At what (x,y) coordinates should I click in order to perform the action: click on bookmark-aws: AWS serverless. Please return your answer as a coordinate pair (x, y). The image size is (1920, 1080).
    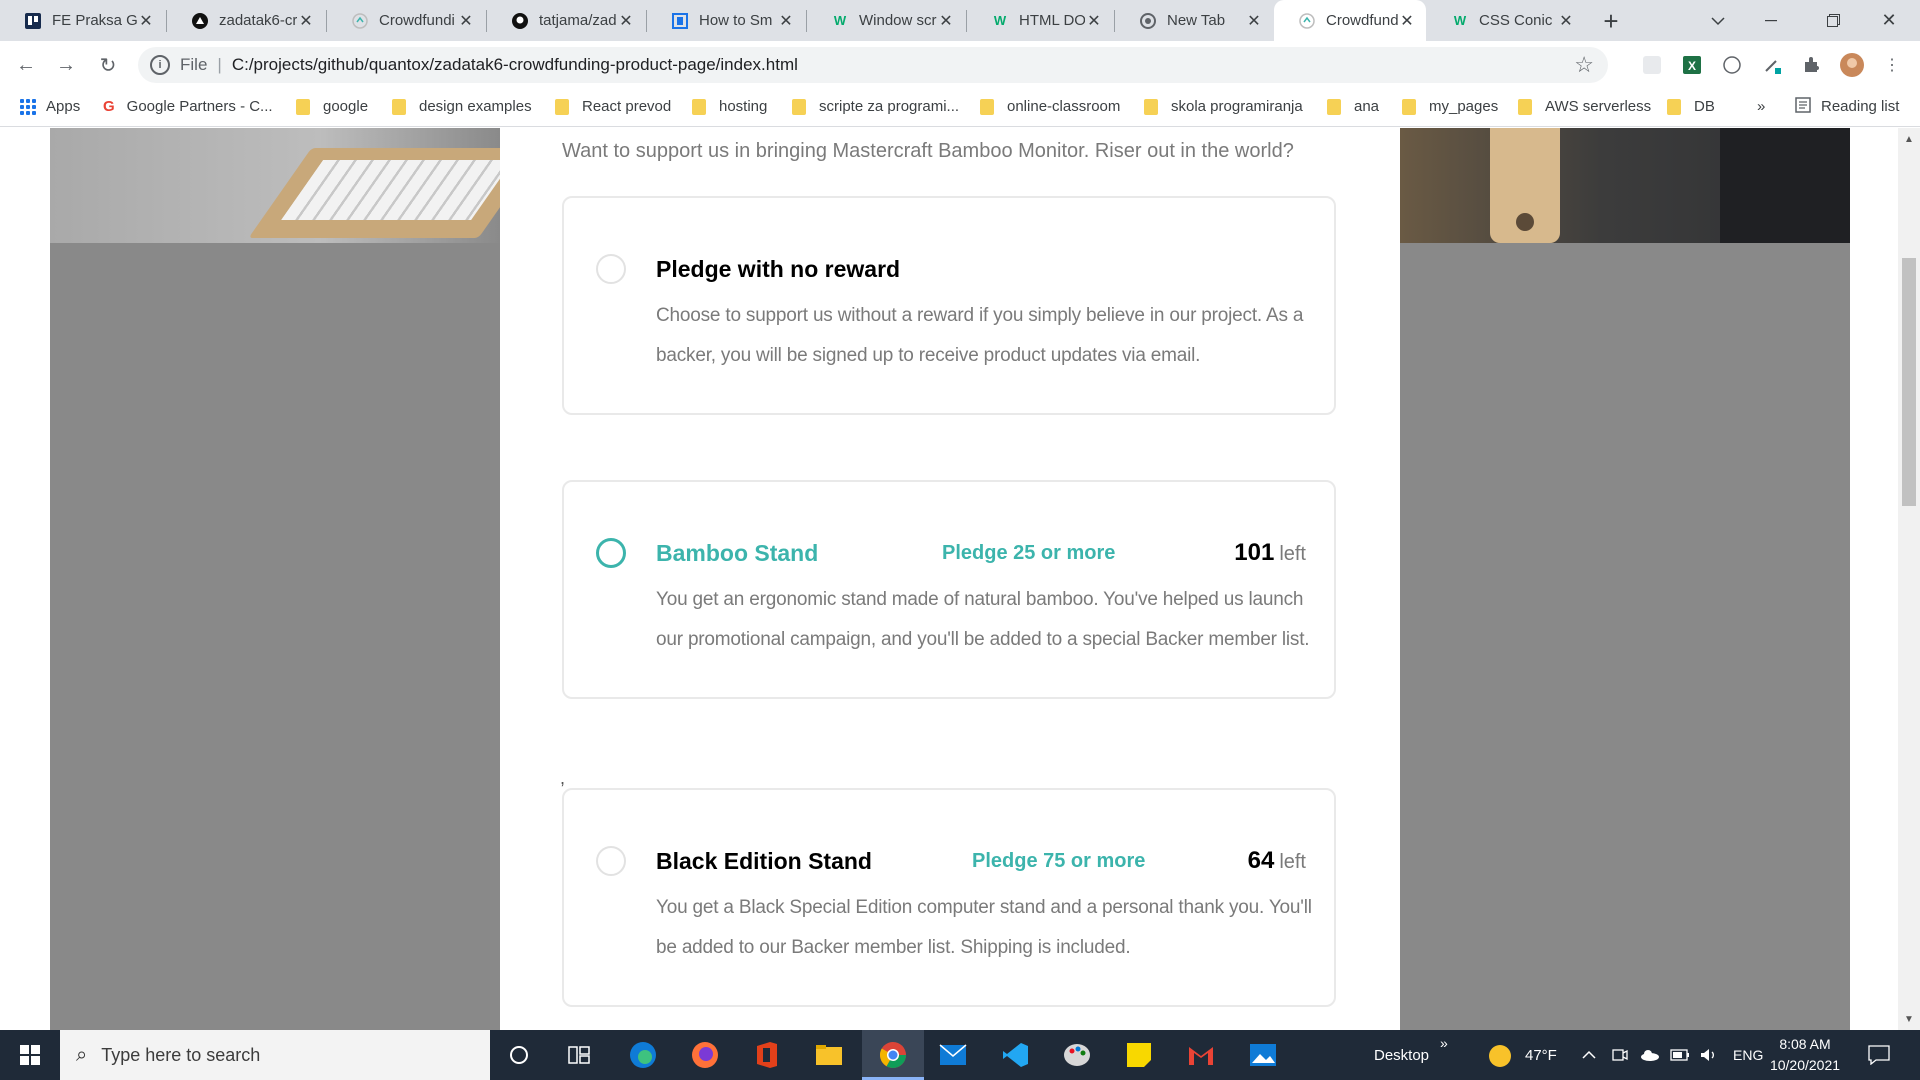
    Looking at the image, I should click on (1584, 106).